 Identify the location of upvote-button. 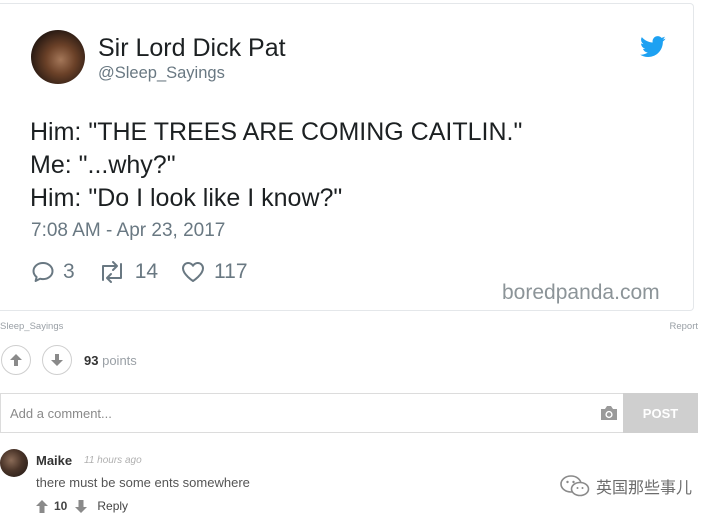
(16, 360).